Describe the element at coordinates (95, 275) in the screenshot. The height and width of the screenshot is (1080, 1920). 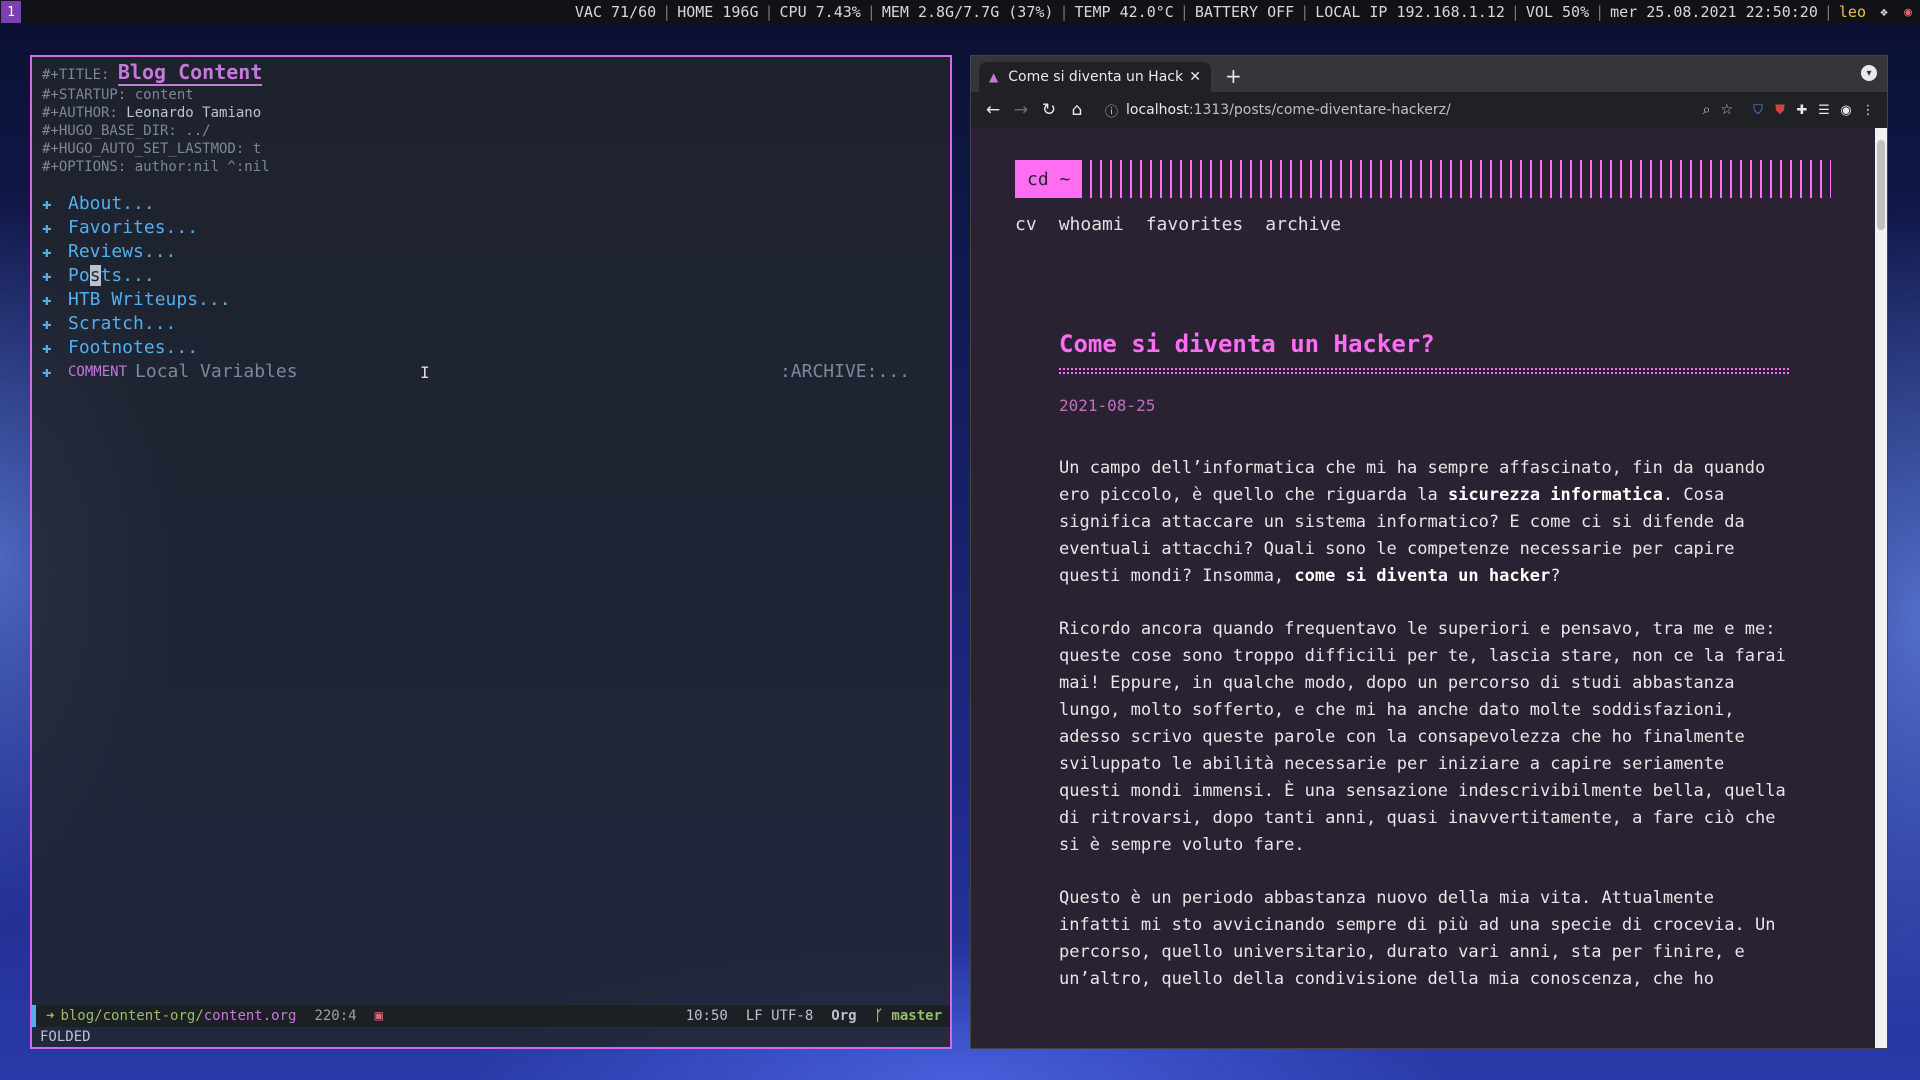
I see `text-cursor: s` at that location.